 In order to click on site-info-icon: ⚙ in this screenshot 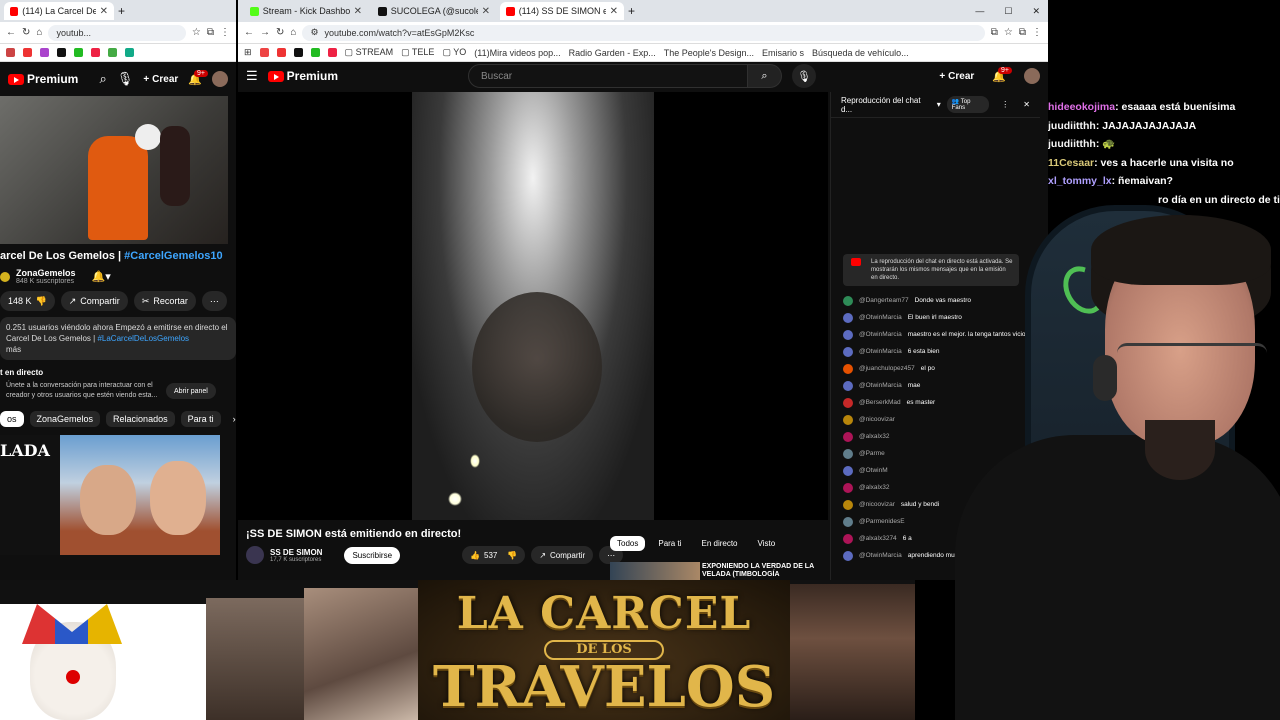, I will do `click(314, 32)`.